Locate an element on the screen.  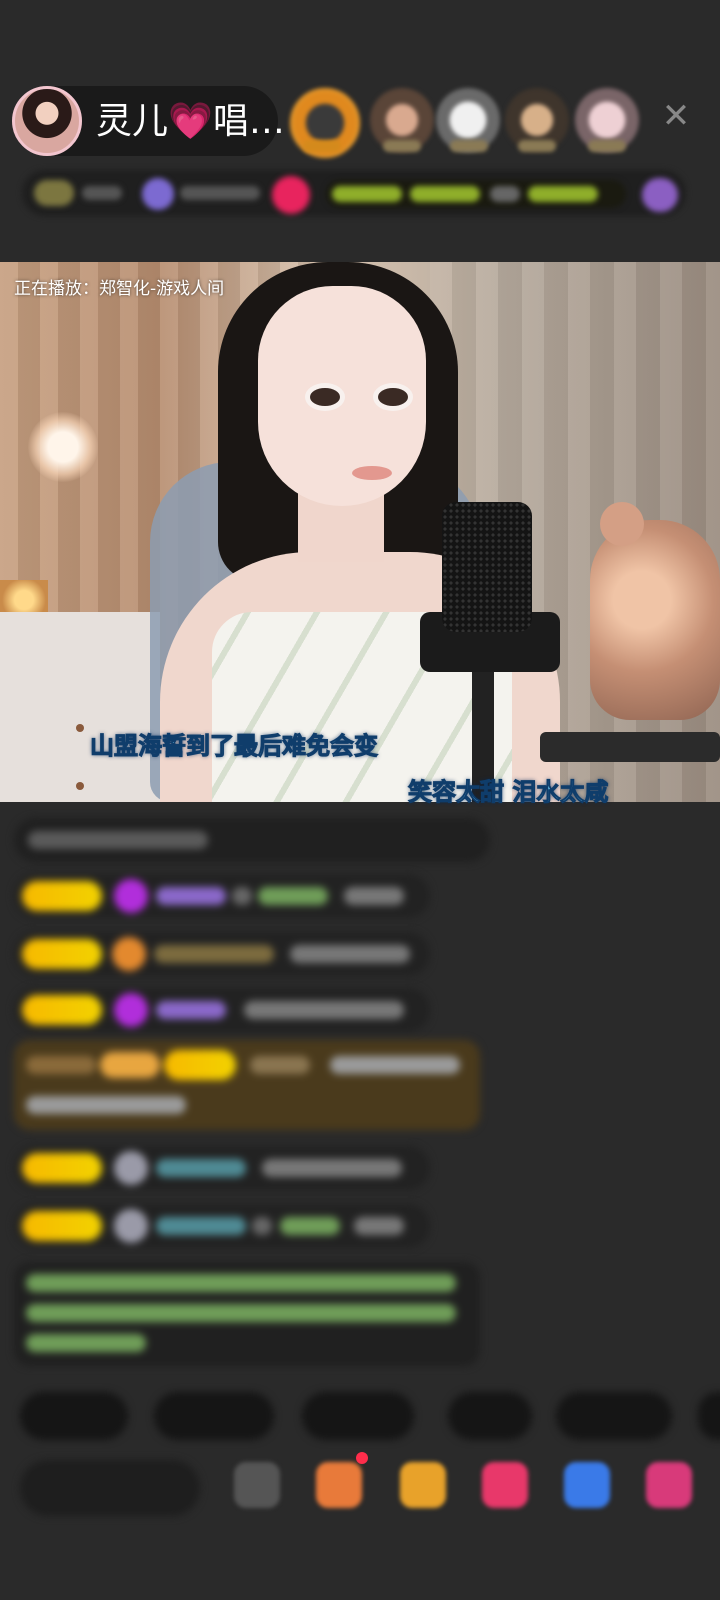
pk-icon is located at coordinates (291, 195).